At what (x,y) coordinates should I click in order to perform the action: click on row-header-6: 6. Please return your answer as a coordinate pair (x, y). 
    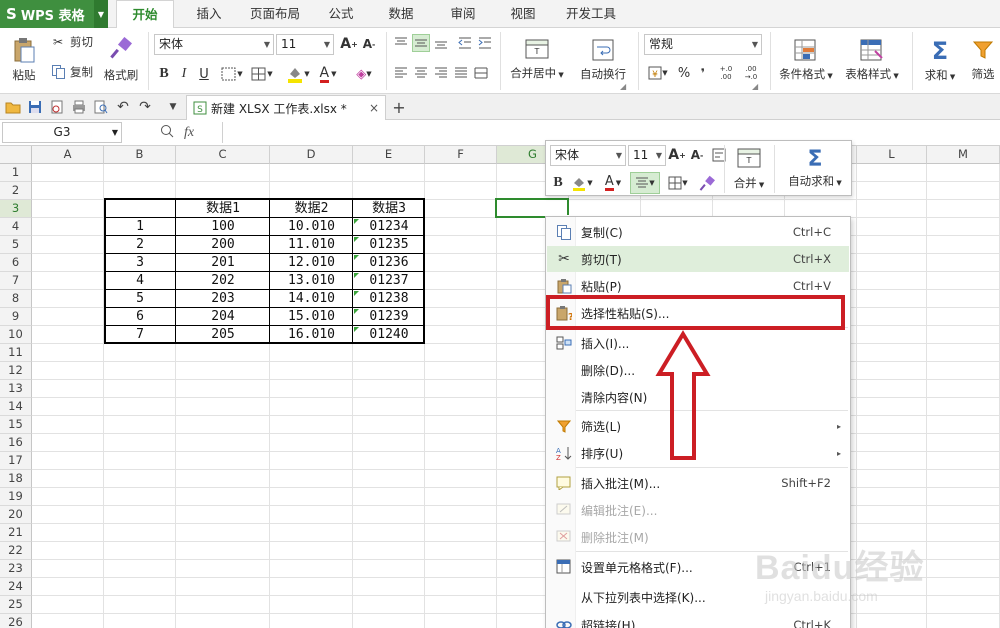
    Looking at the image, I should click on (16, 263).